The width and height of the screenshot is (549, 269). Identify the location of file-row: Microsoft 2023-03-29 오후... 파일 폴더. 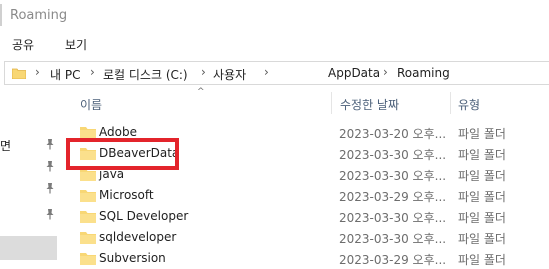
(307, 195).